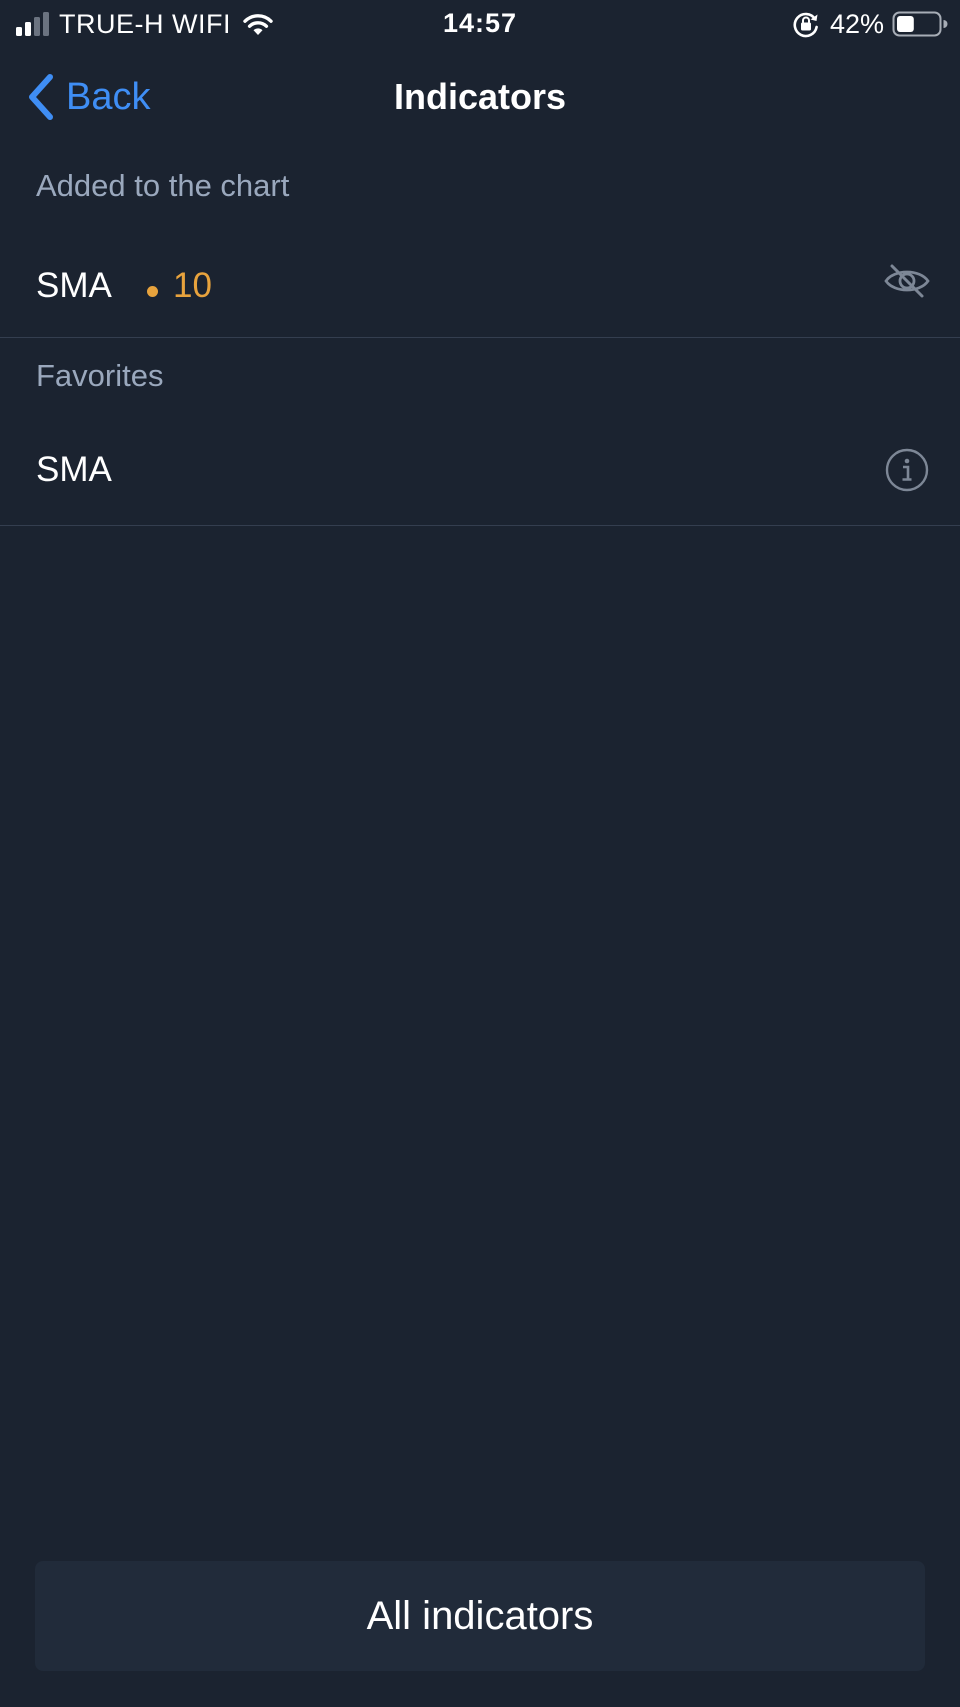  Describe the element at coordinates (480, 283) in the screenshot. I see `indicator-row-sma-added: SMA 10` at that location.